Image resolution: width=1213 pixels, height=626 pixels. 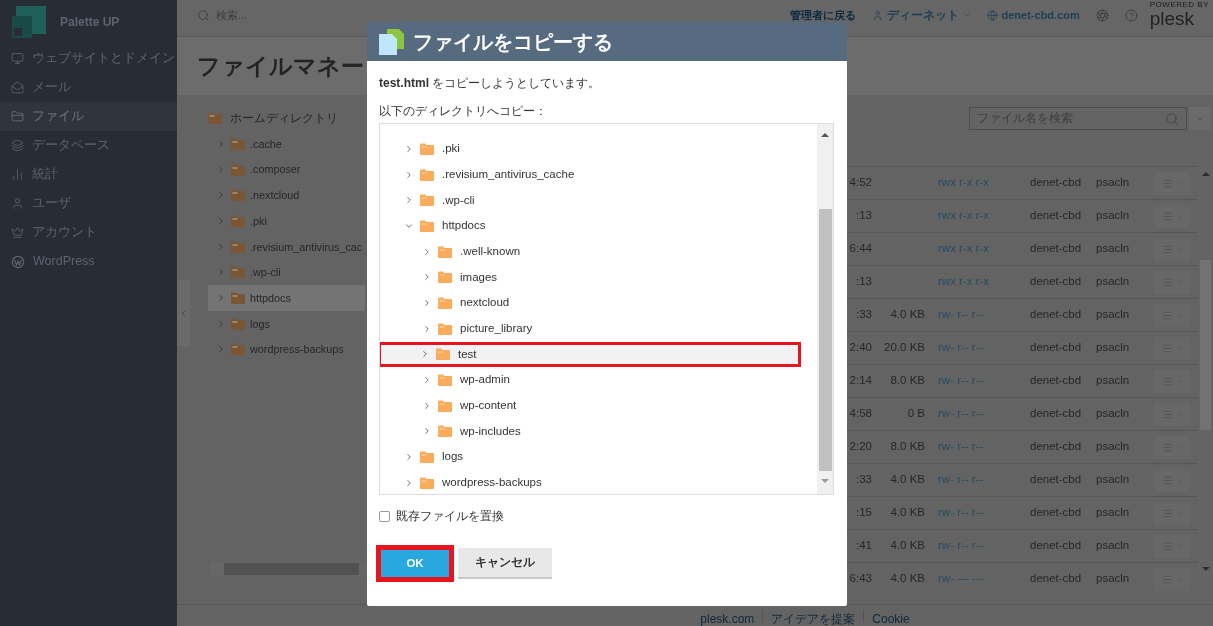 What do you see at coordinates (598, 251) in the screenshot?
I see `folder-tree-item: .well-known` at bounding box center [598, 251].